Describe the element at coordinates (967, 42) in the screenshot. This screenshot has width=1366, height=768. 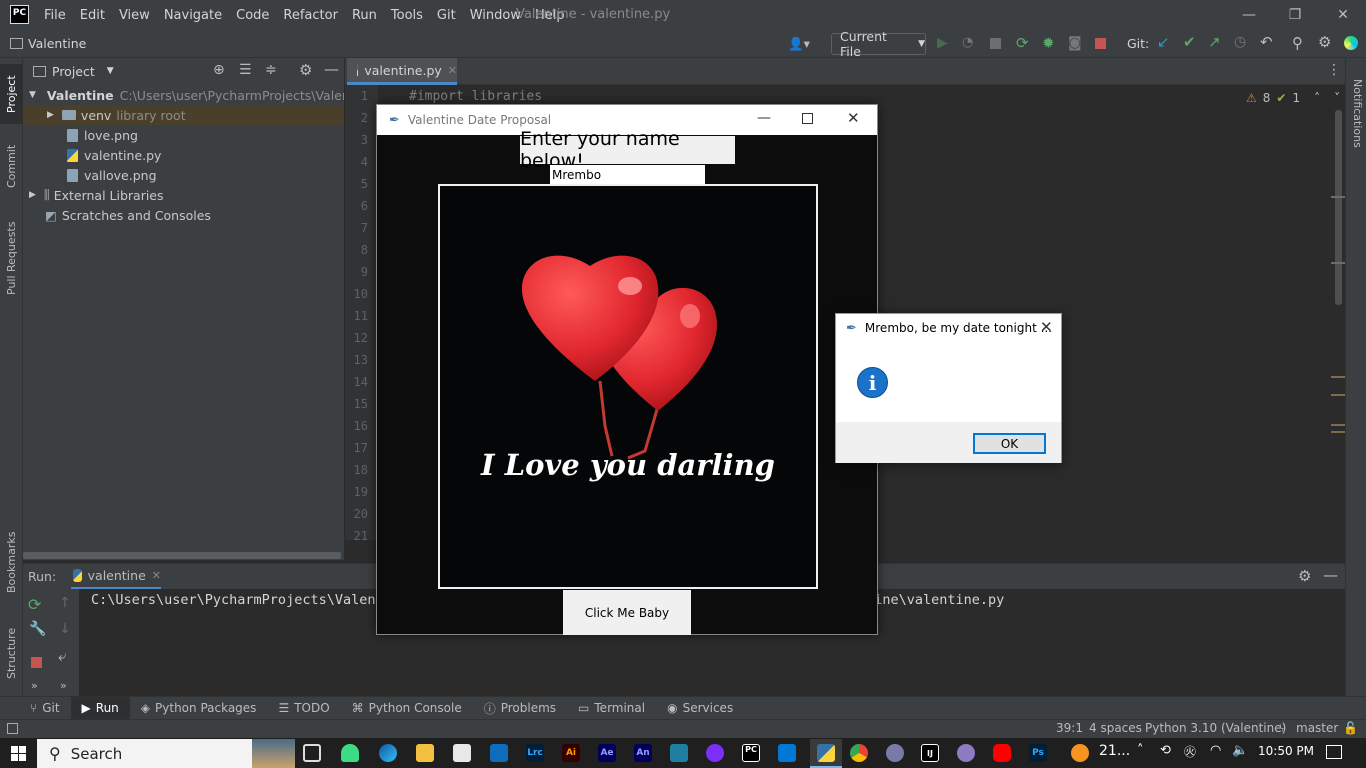
I see `debug-disabled-icon: ◔` at that location.